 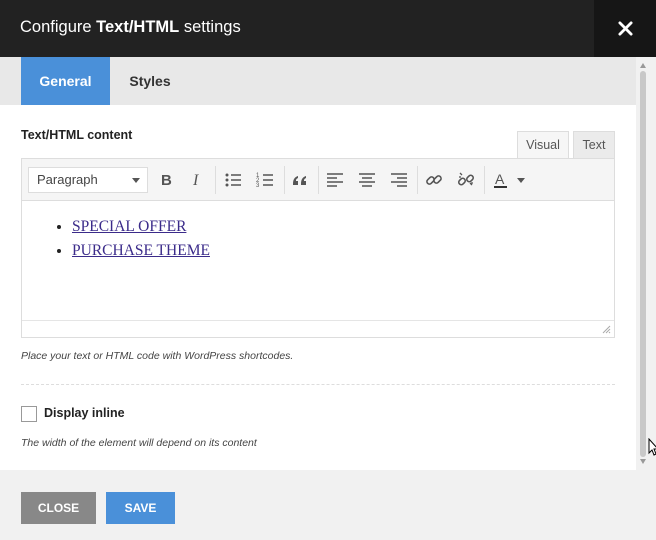 I want to click on content-list: SPECIAL OFFER PURCHASE THEME, so click(x=141, y=242).